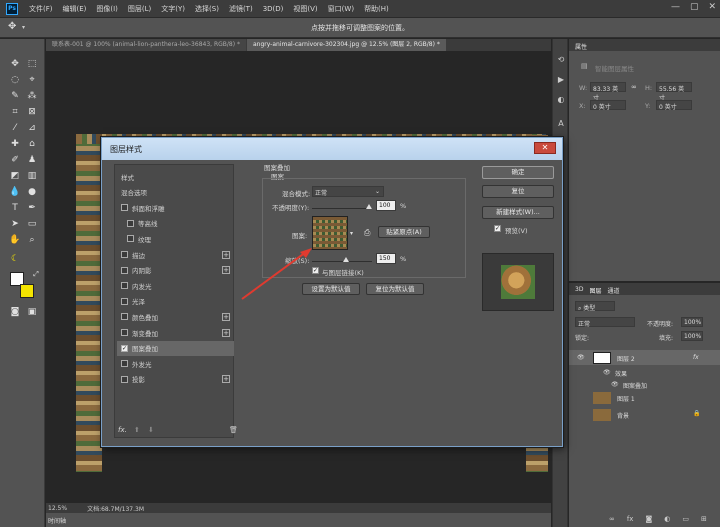 Image resolution: width=720 pixels, height=527 pixels. I want to click on menu-file: 文件(F), so click(41, 9).